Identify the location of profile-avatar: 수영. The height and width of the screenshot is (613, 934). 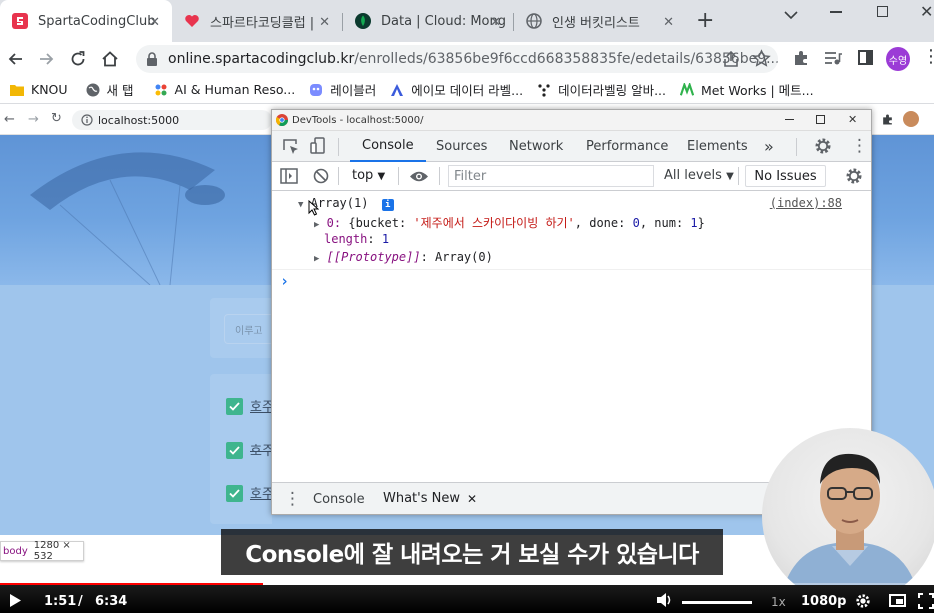
(898, 59).